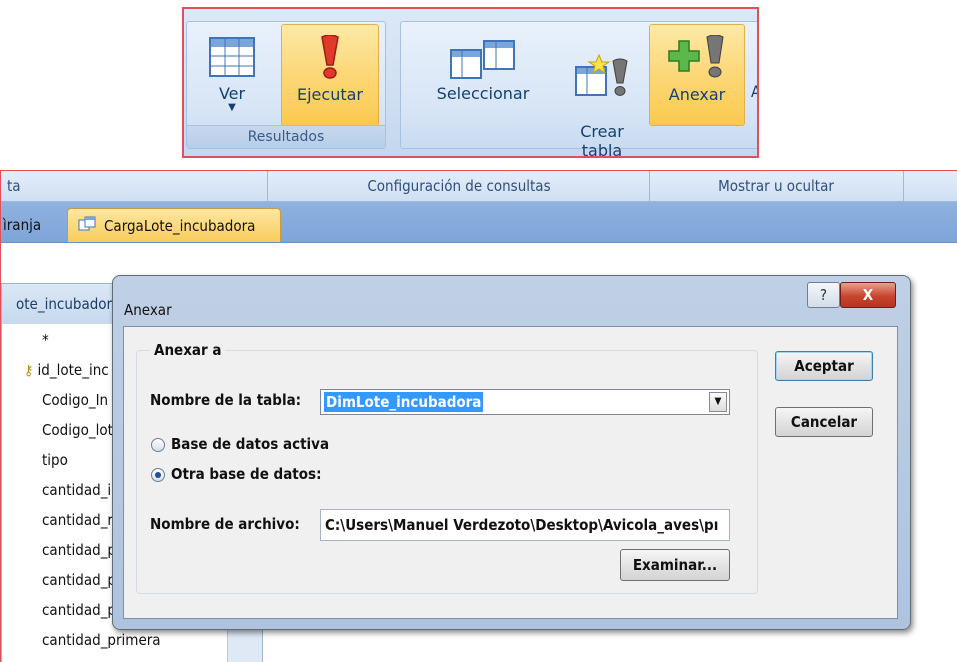  I want to click on dialog-title: Anexar, so click(148, 310).